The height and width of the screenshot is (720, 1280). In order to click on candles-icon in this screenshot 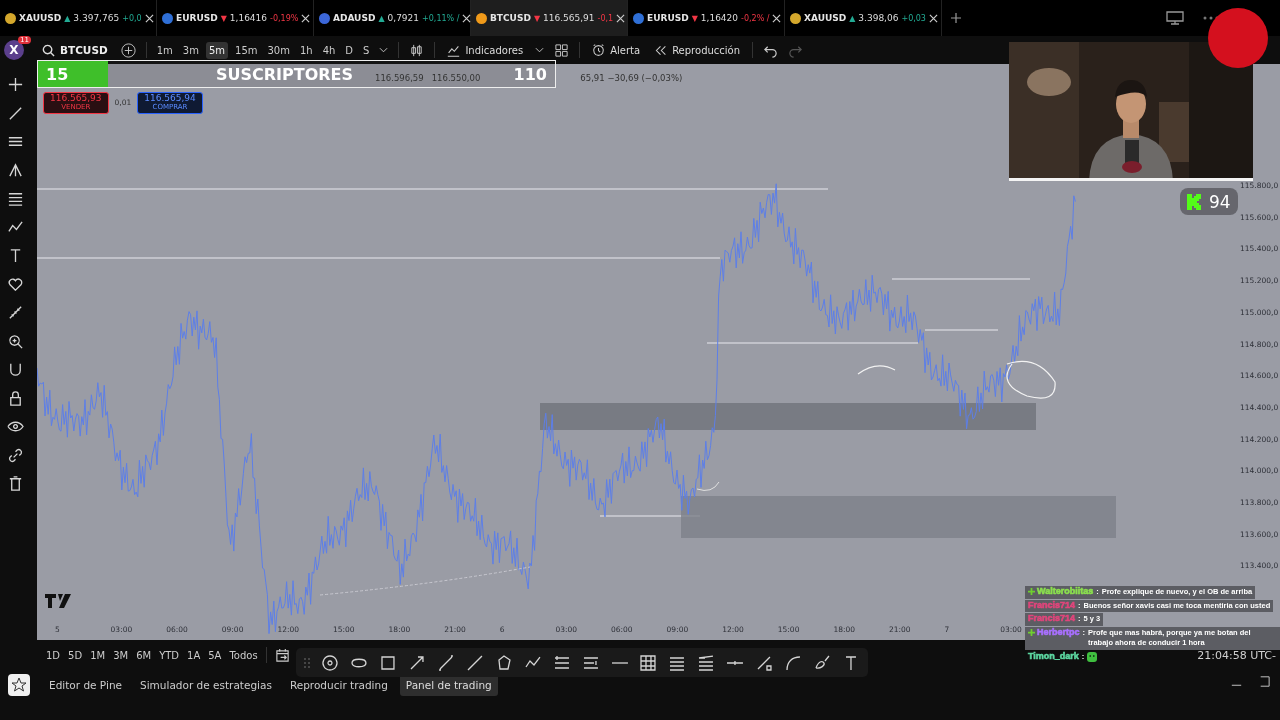, I will do `click(417, 50)`.